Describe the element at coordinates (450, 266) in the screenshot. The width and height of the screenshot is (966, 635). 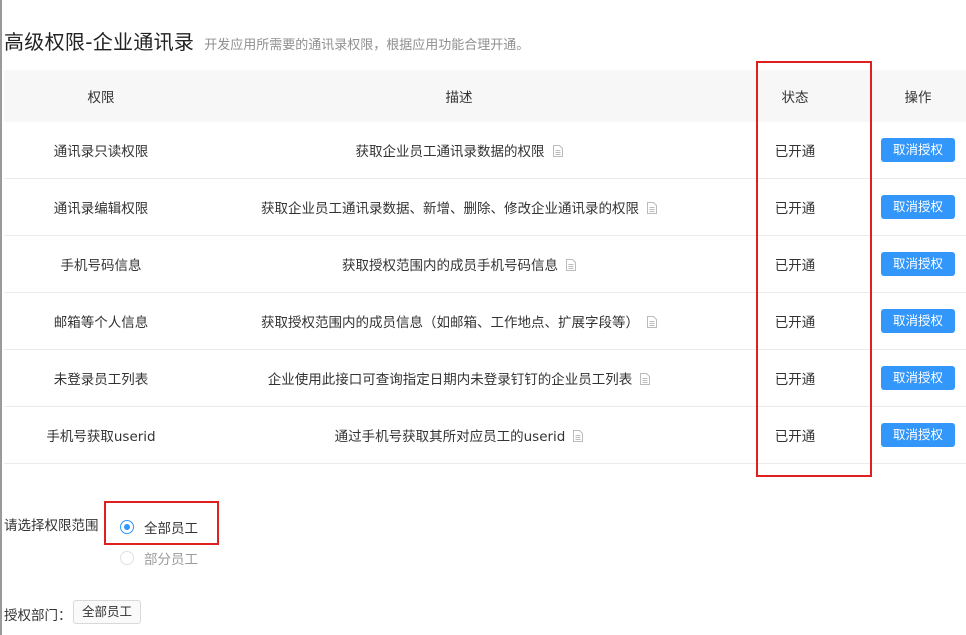
I see `permission-description: 获取授权范围内的成员手机号码信息` at that location.